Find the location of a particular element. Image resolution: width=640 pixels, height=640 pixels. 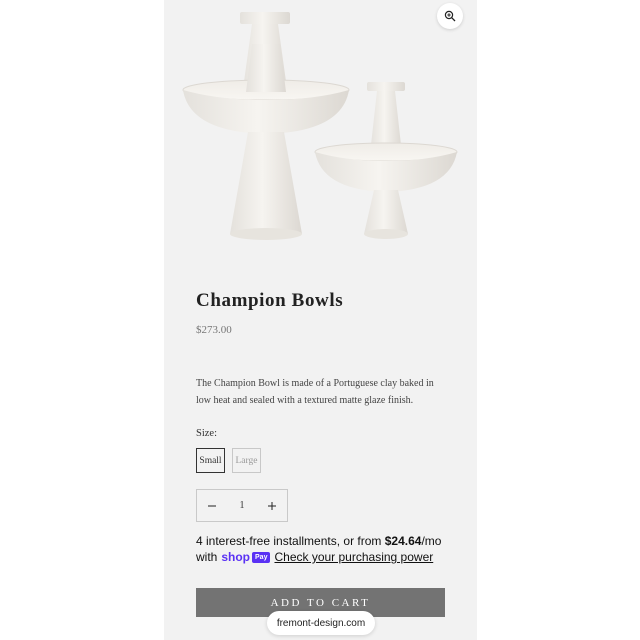

decrement-button is located at coordinates (212, 505).